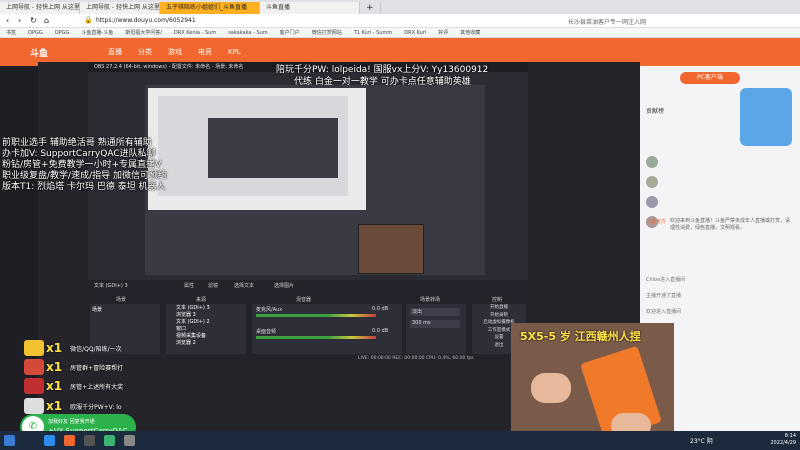  I want to click on source-item: 窗口, so click(206, 329).